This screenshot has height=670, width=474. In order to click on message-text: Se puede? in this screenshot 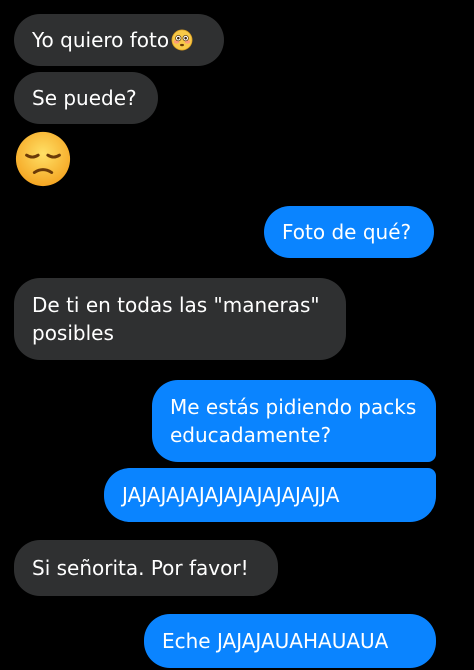, I will do `click(84, 98)`.